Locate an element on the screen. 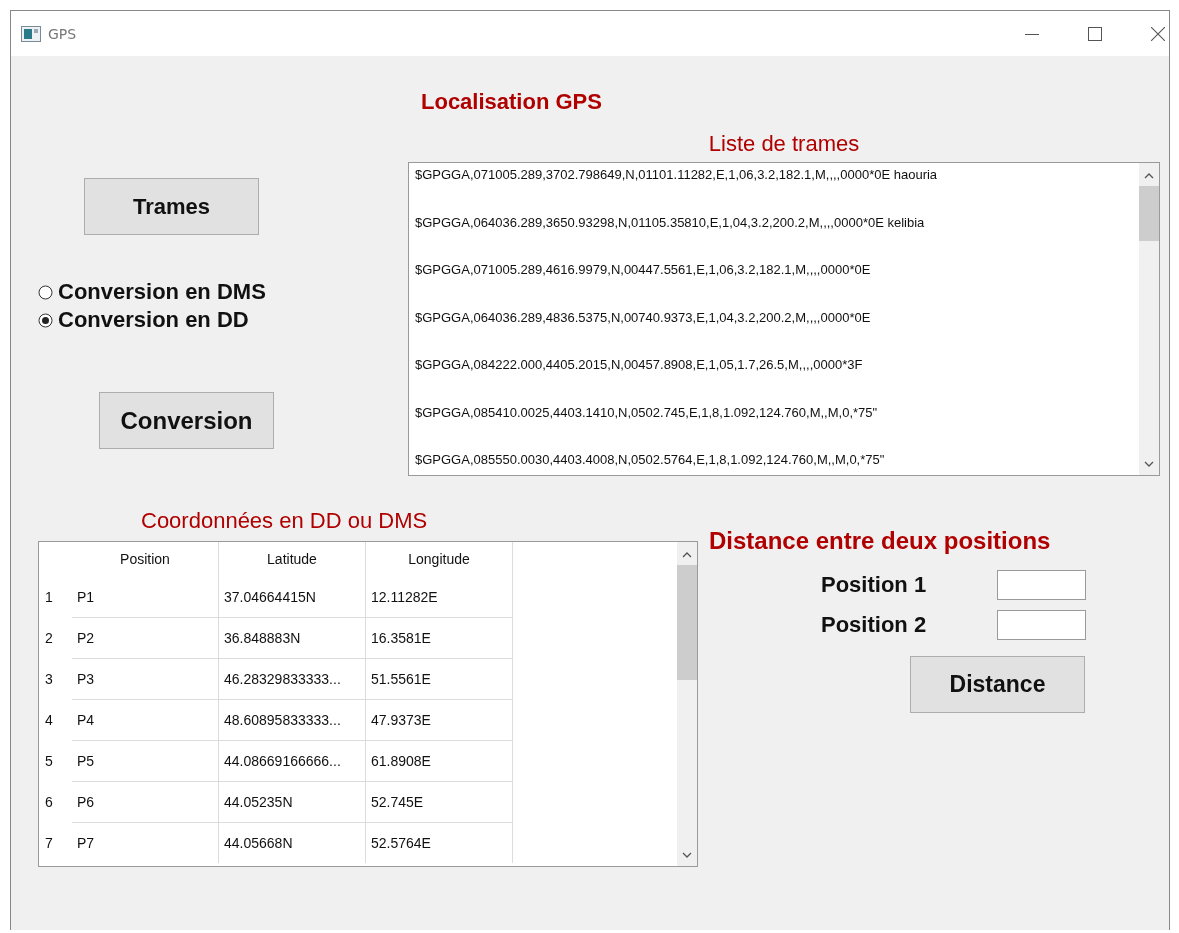 This screenshot has width=1179, height=933. table-cell: P2 is located at coordinates (145, 637).